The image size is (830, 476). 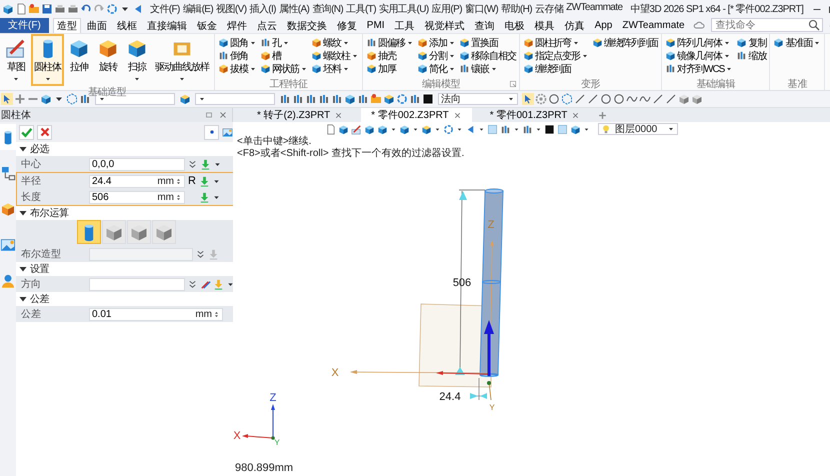 I want to click on ribbon-button: 螺纹柱, so click(x=335, y=55).